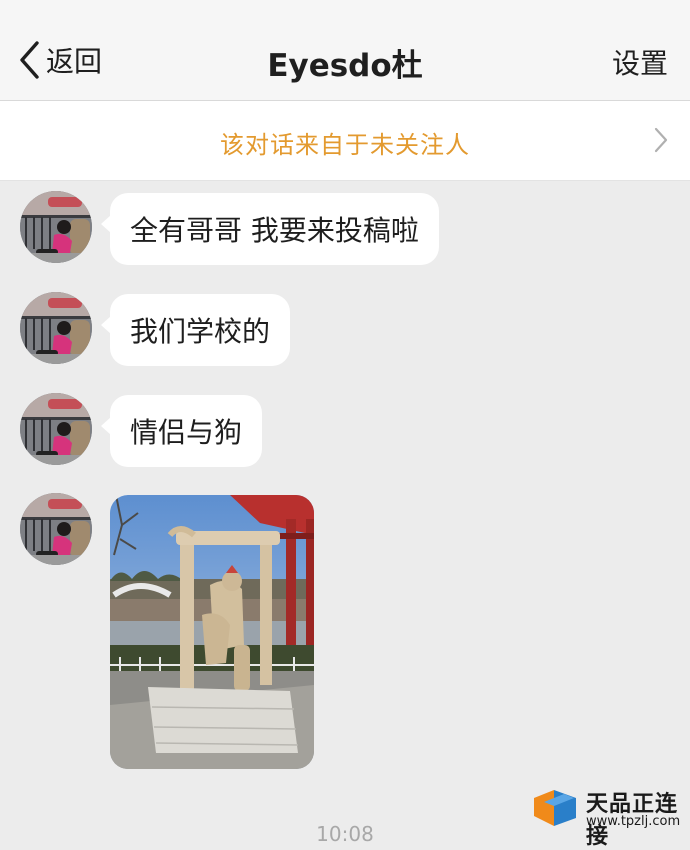  I want to click on site-watermark: 天品正连接 www.tpzlj.com, so click(610, 816).